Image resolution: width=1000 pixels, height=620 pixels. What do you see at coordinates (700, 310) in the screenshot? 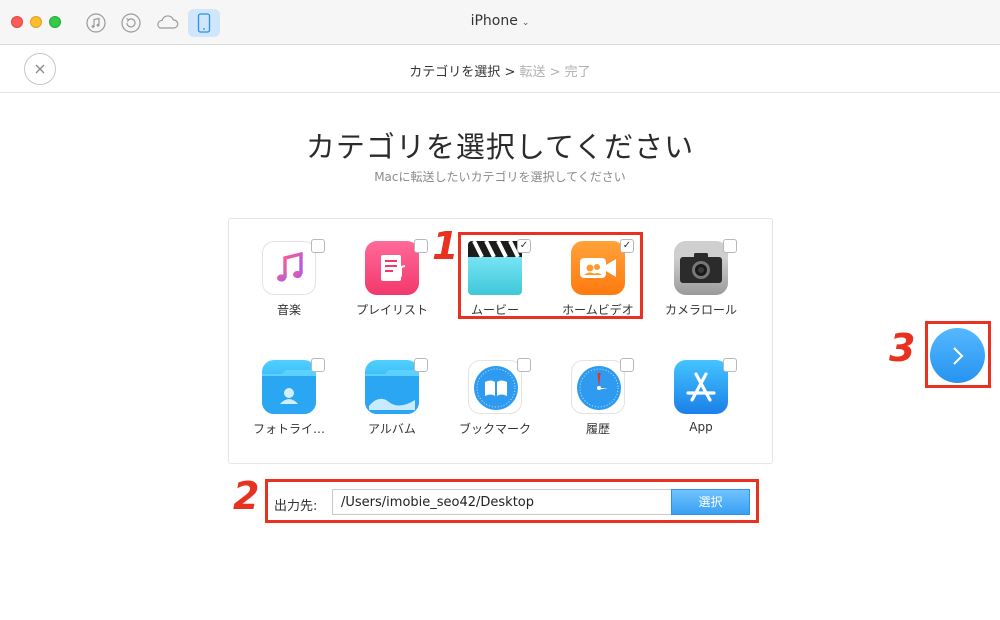
I see `category-label: カメラロール` at bounding box center [700, 310].